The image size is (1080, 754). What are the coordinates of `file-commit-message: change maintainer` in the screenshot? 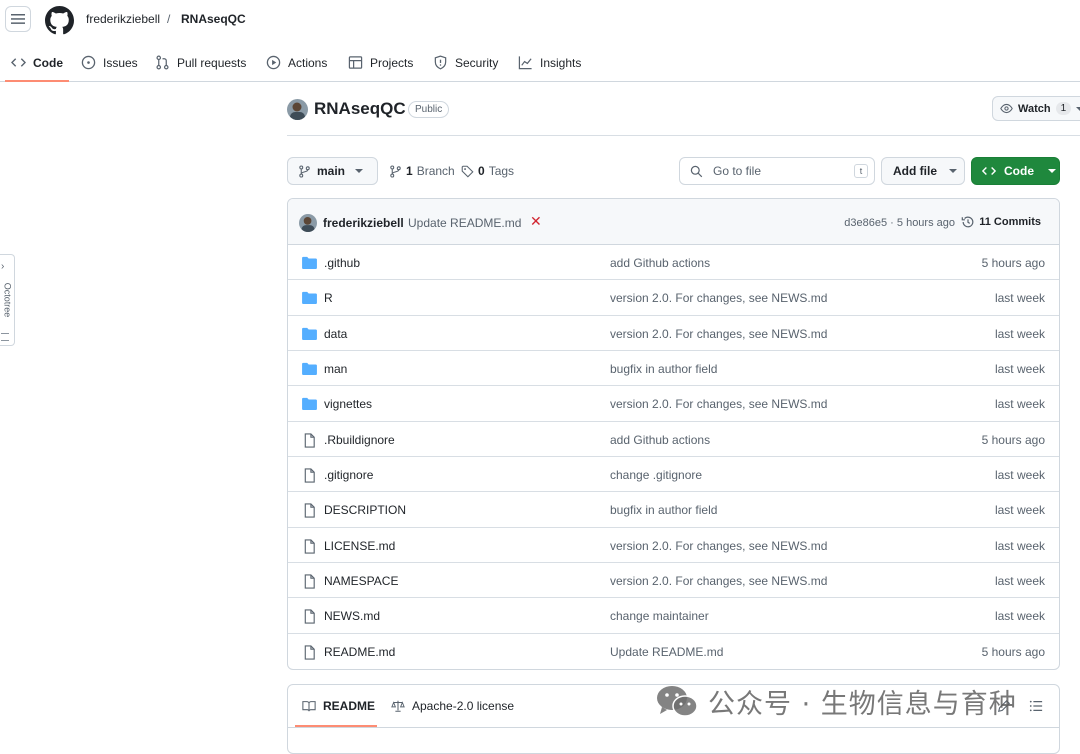 It's located at (659, 616).